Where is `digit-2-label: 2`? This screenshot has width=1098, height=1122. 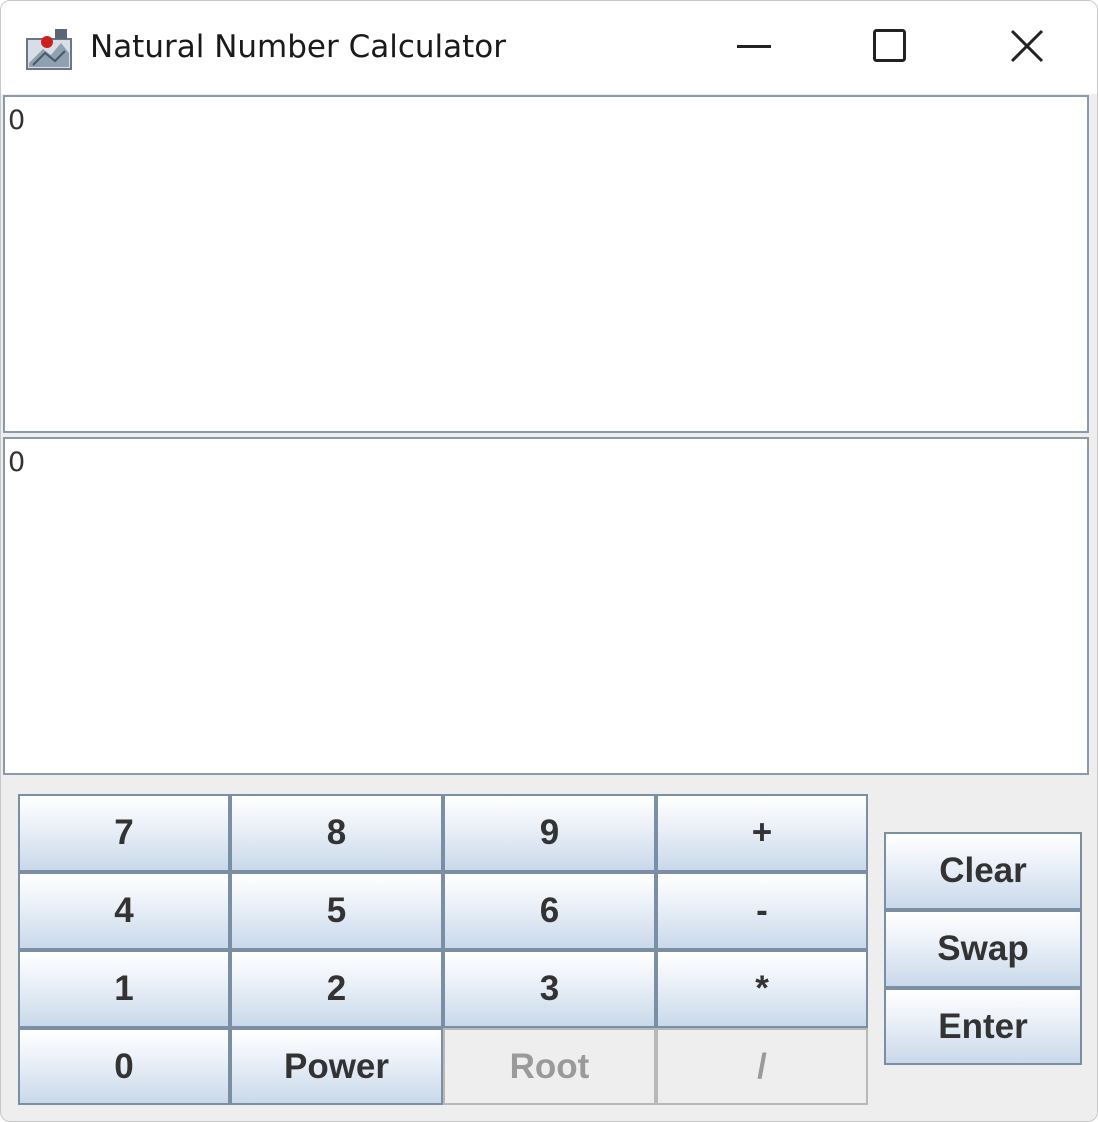
digit-2-label: 2 is located at coordinates (336, 988).